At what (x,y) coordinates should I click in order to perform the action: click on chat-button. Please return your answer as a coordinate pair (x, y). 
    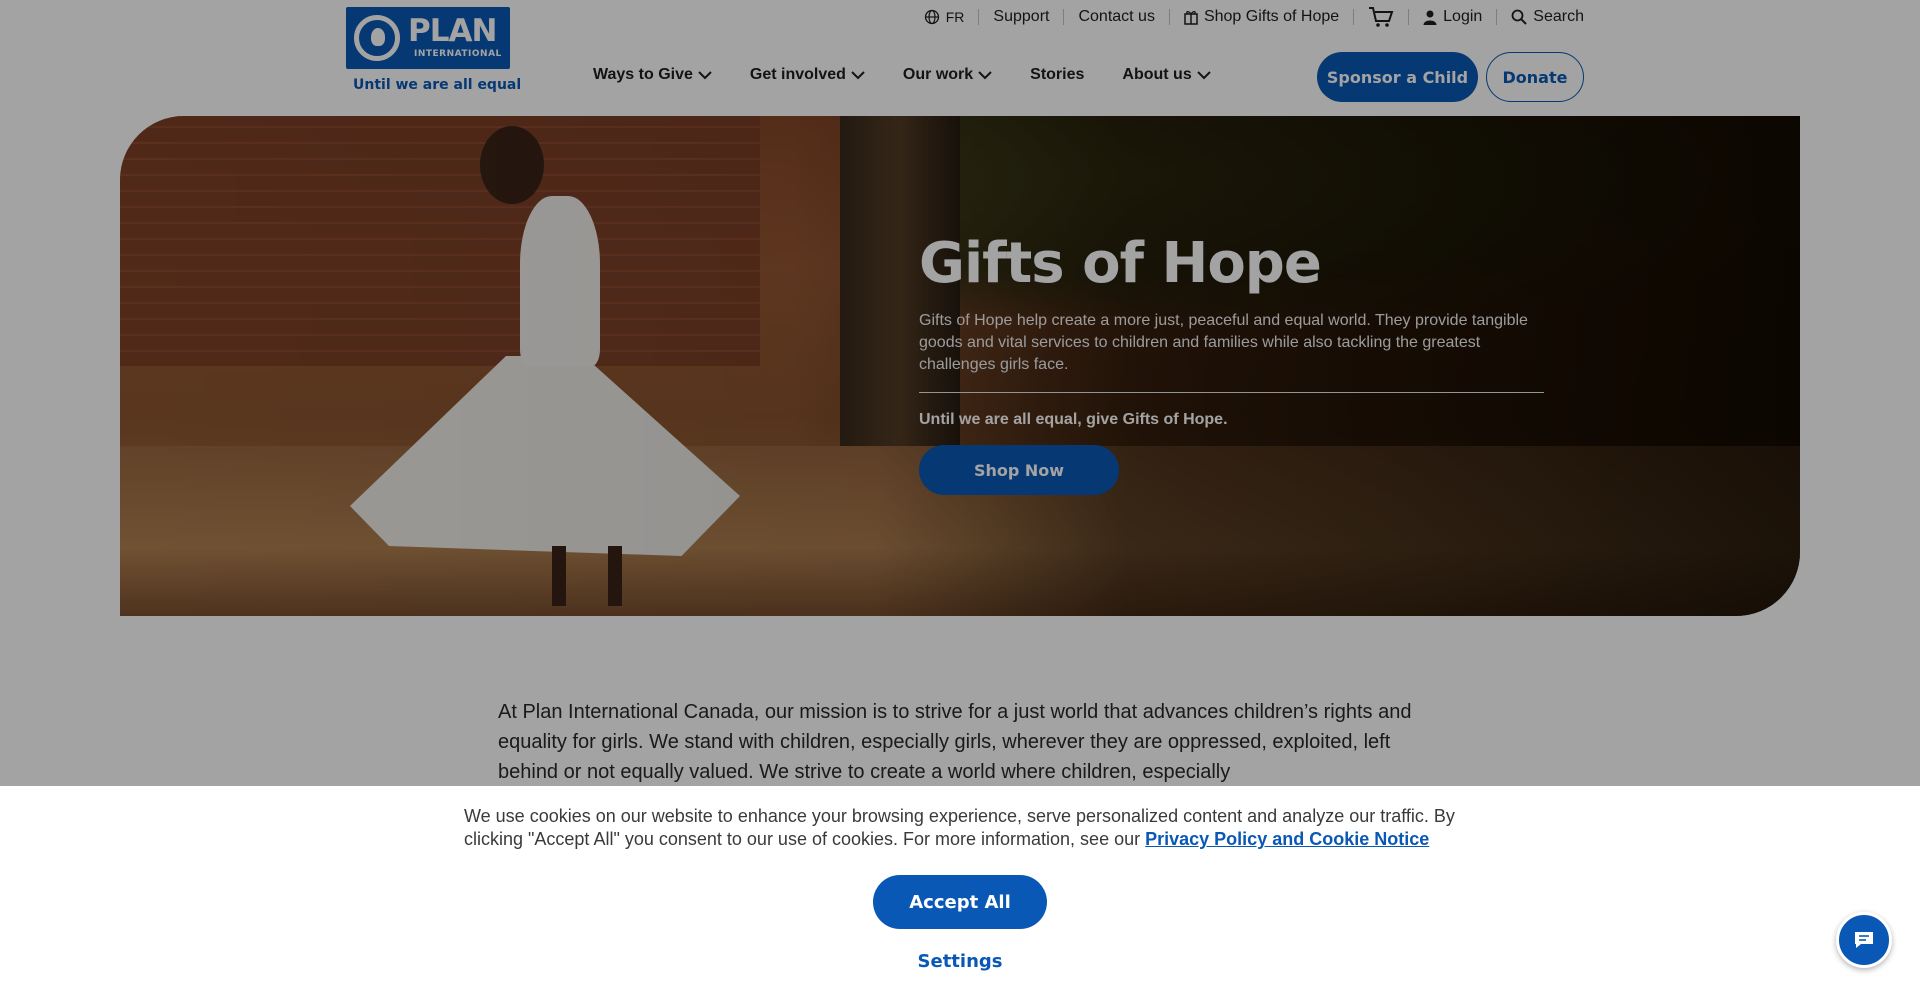
    Looking at the image, I should click on (1864, 940).